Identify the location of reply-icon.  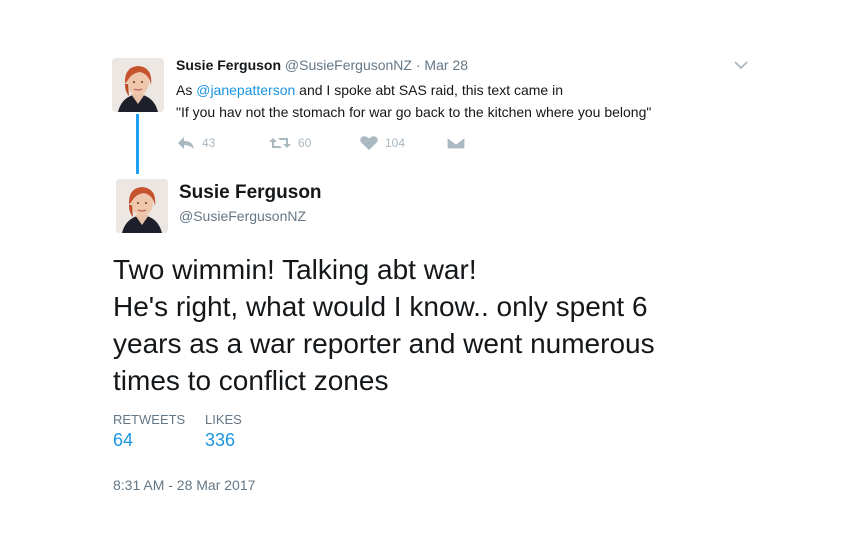
(186, 143).